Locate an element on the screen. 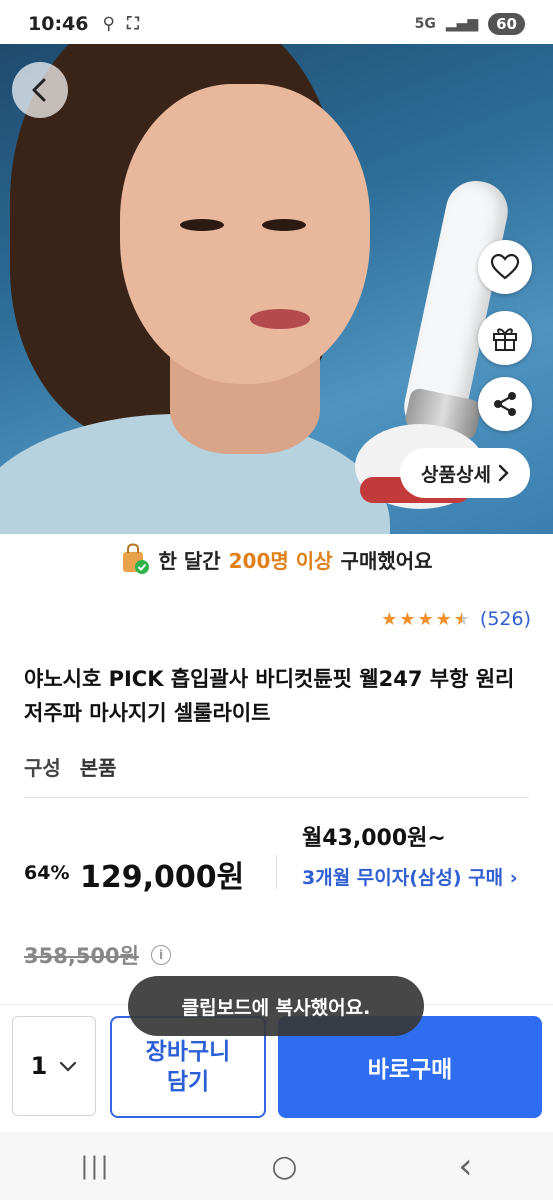  gift-button is located at coordinates (505, 338).